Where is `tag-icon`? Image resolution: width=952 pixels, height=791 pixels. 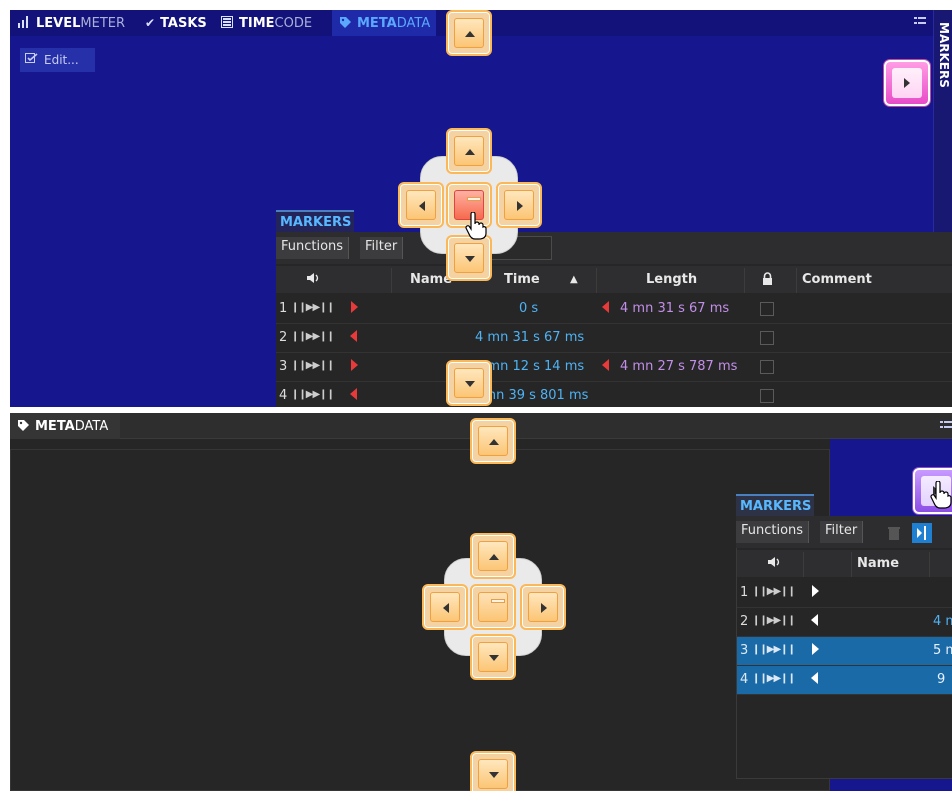
tag-icon is located at coordinates (345, 23).